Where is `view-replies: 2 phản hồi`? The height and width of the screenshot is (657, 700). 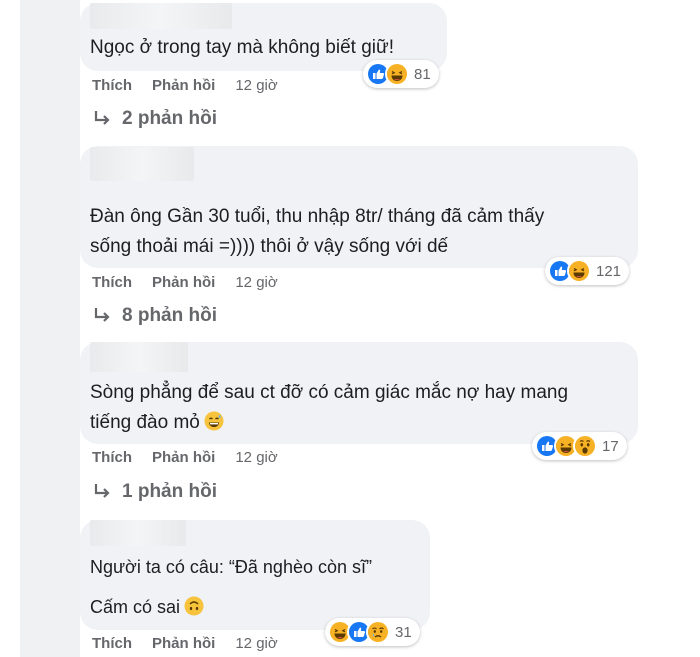 view-replies: 2 phản hồi is located at coordinates (154, 119).